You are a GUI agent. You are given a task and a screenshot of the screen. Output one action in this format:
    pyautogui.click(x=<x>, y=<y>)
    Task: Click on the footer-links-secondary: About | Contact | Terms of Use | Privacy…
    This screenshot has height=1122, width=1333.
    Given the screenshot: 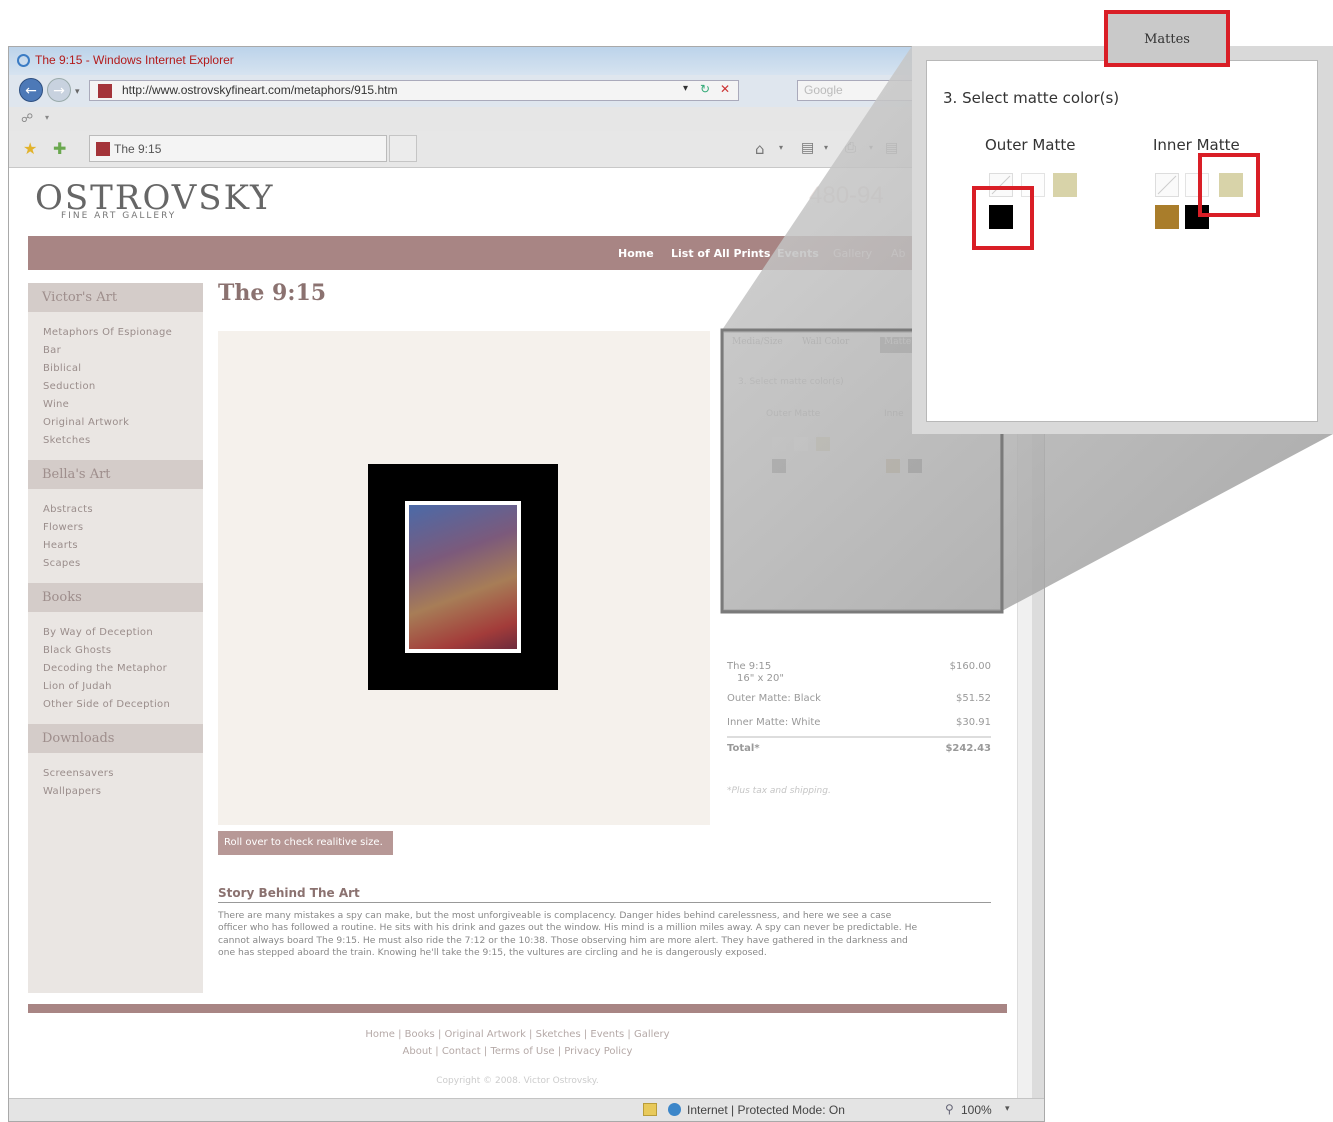 What is the action you would take?
    pyautogui.click(x=517, y=1051)
    